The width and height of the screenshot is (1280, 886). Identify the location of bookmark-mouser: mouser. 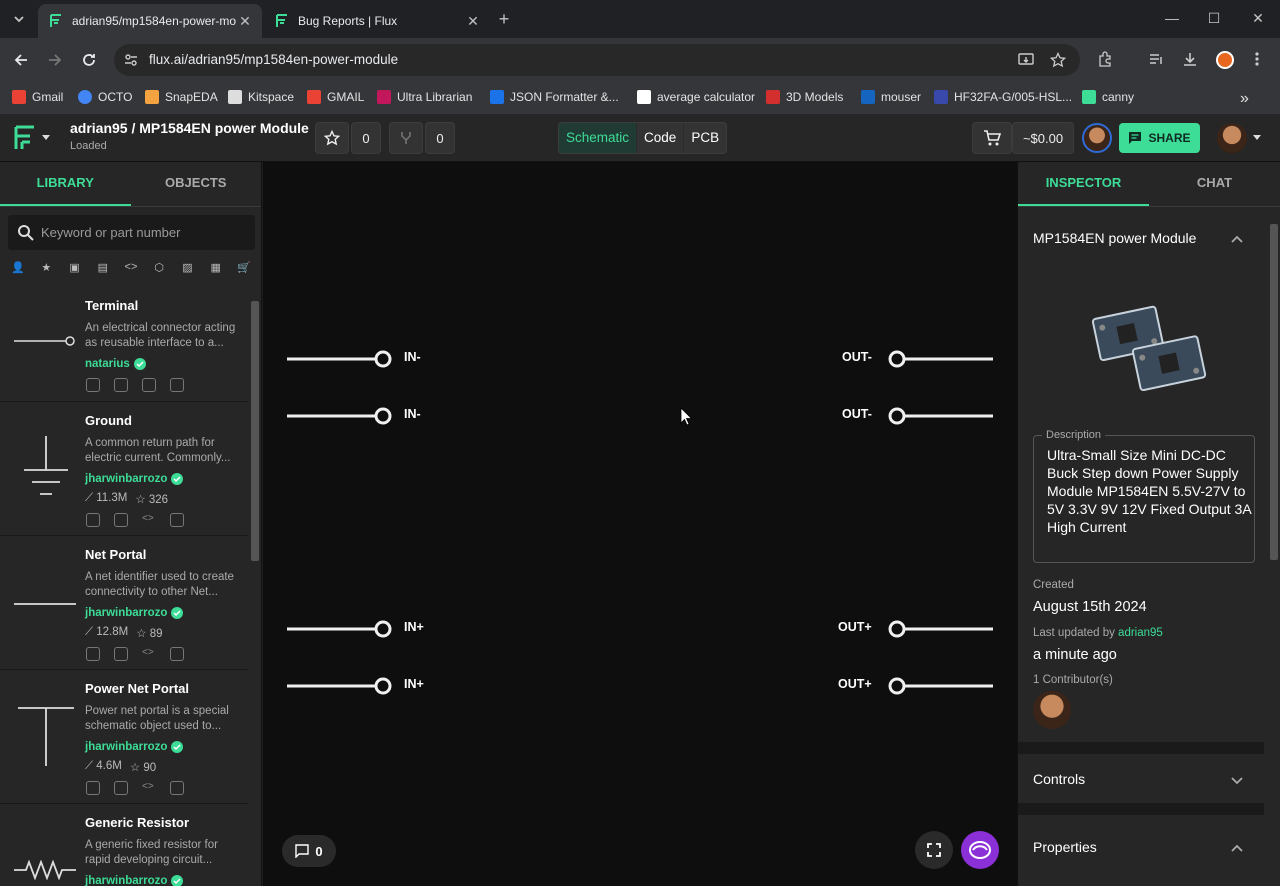
(891, 97).